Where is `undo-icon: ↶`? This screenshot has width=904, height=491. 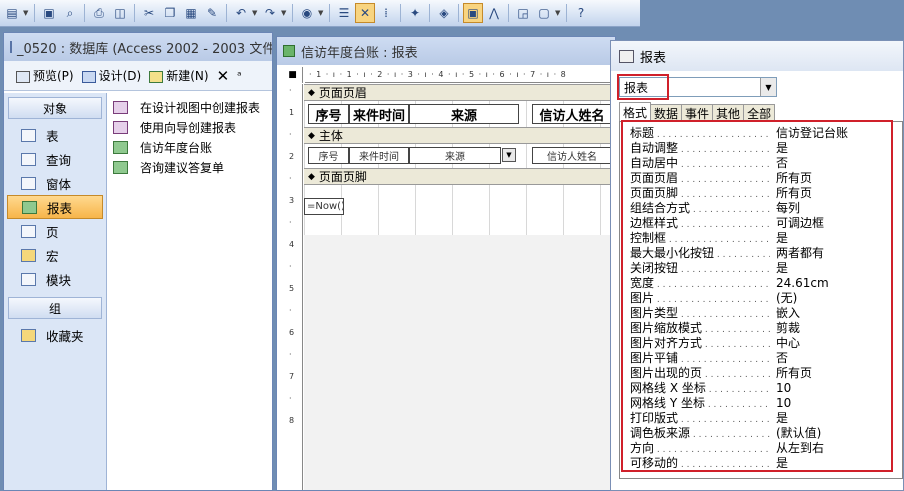
undo-icon: ↶ is located at coordinates (241, 13).